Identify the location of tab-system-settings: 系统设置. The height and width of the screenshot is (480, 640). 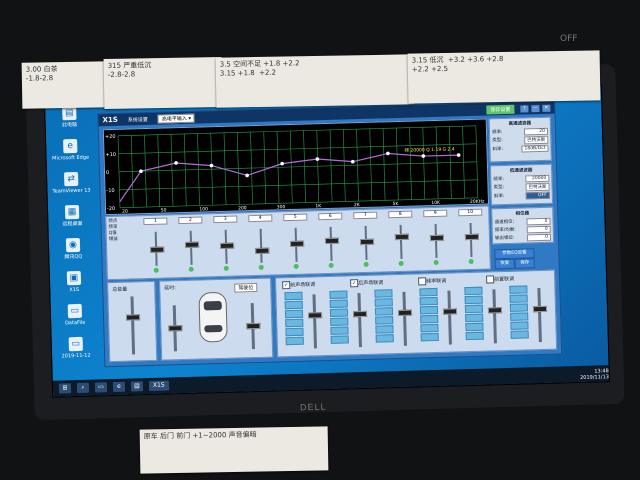
(137, 119).